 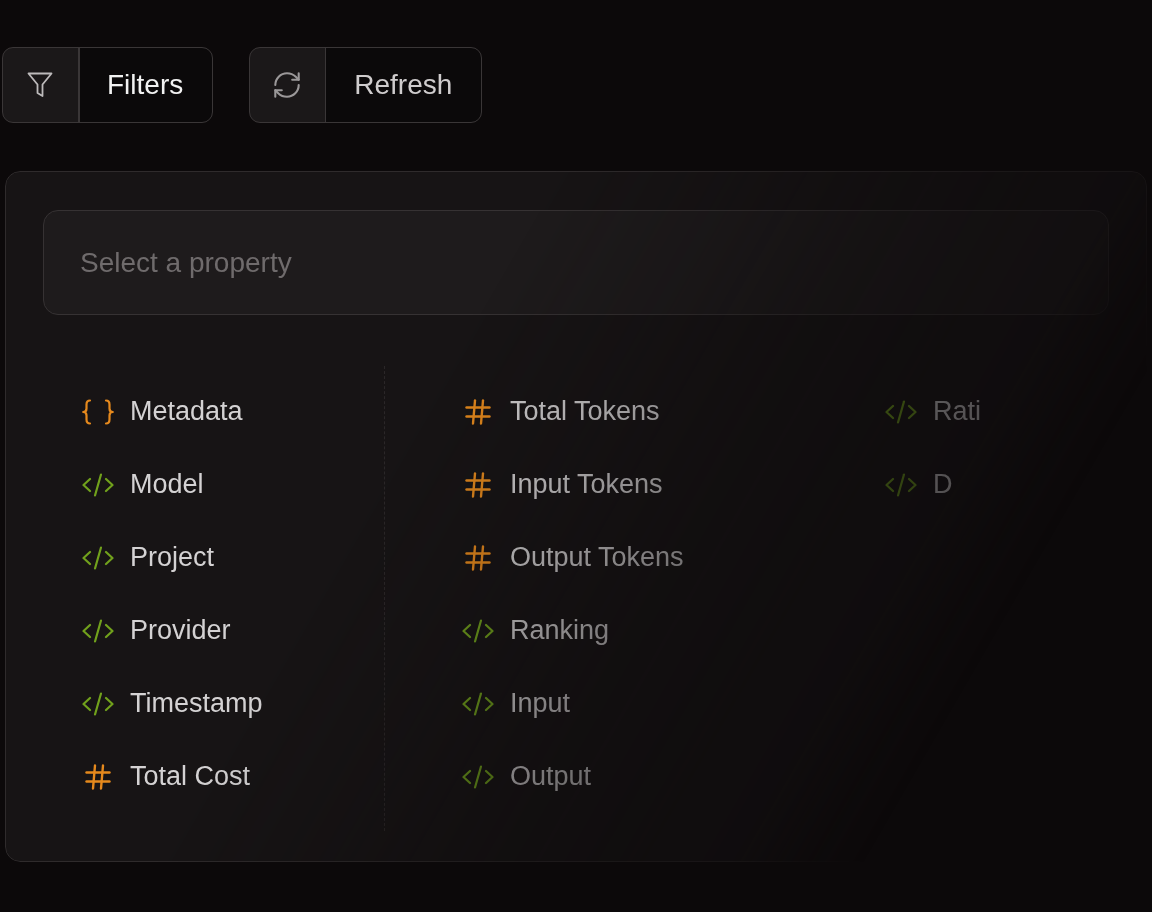 What do you see at coordinates (98, 411) in the screenshot?
I see `braces-icon` at bounding box center [98, 411].